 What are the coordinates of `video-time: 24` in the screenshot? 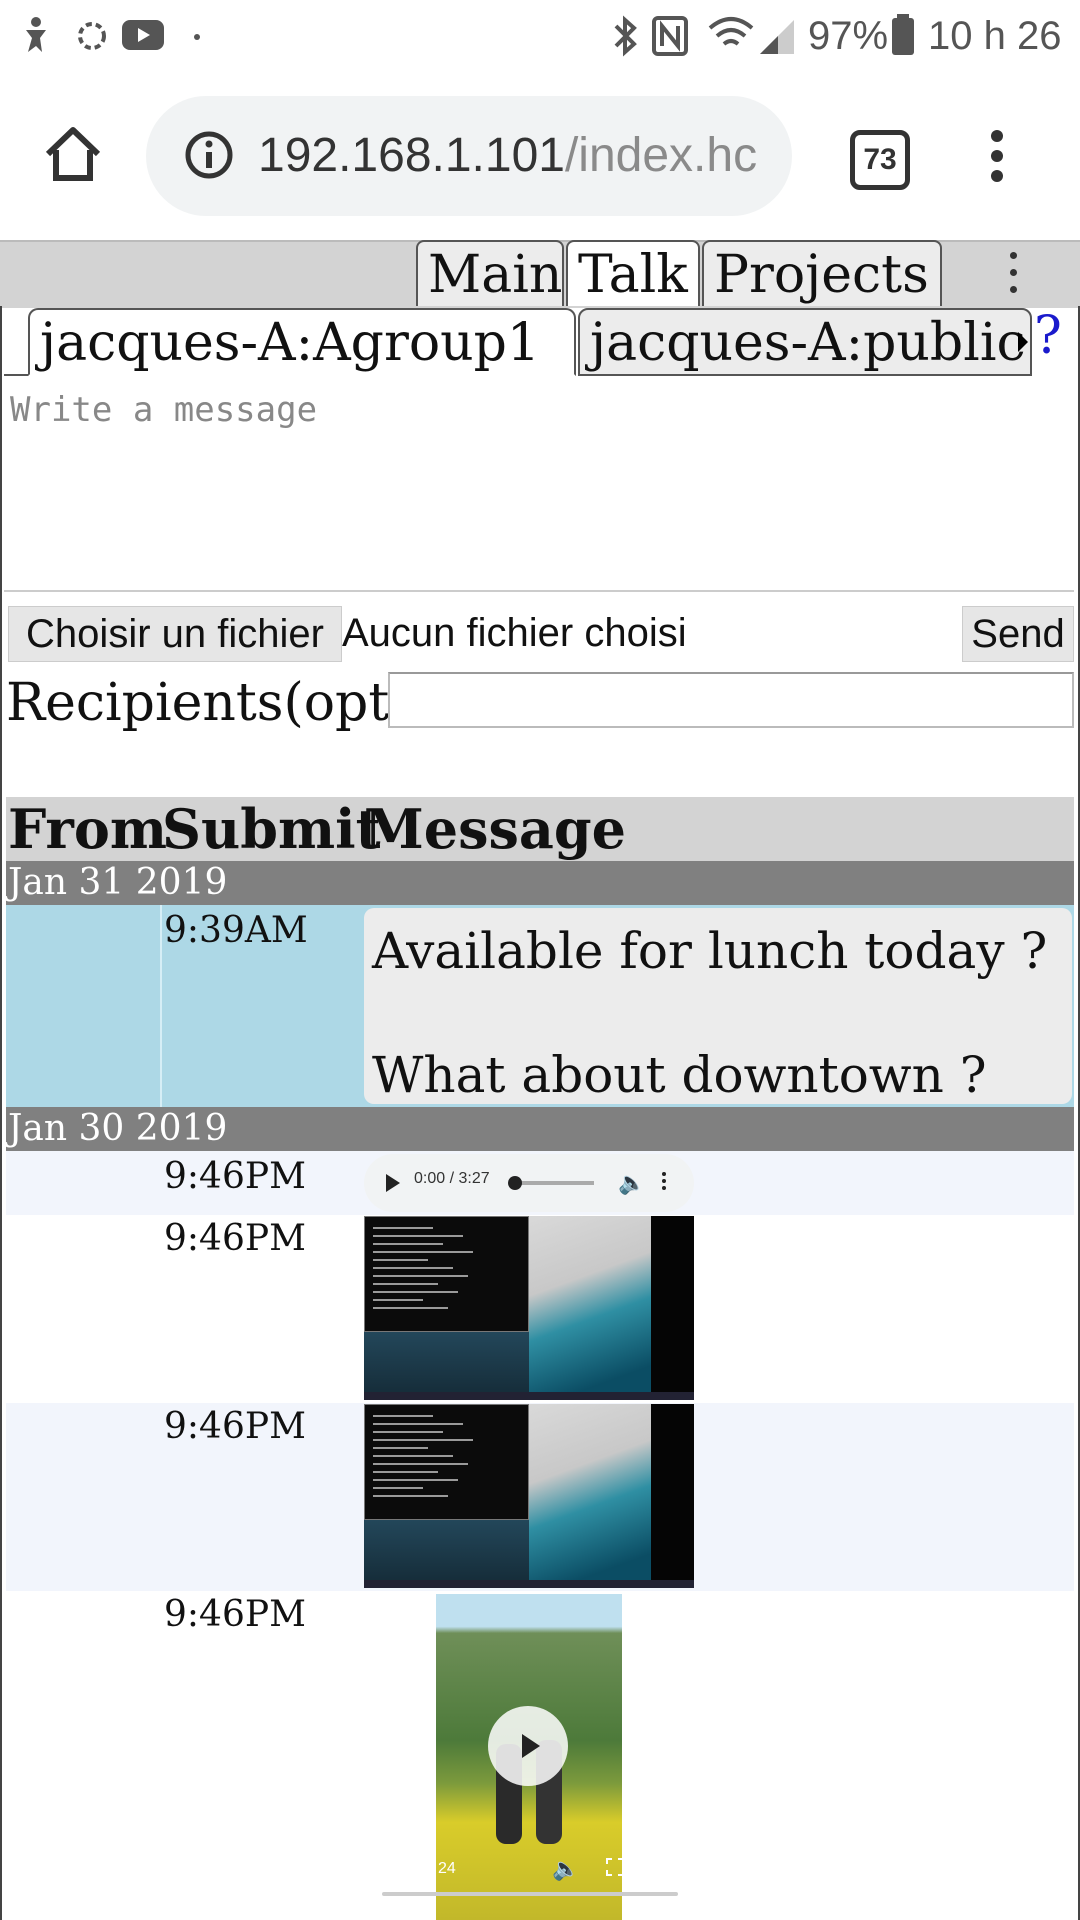 It's located at (447, 1868).